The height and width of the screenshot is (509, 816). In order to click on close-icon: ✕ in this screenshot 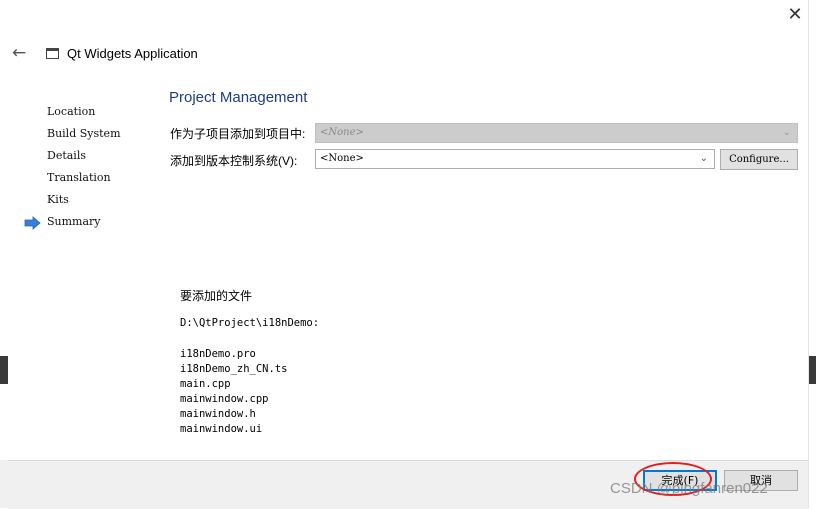, I will do `click(795, 14)`.